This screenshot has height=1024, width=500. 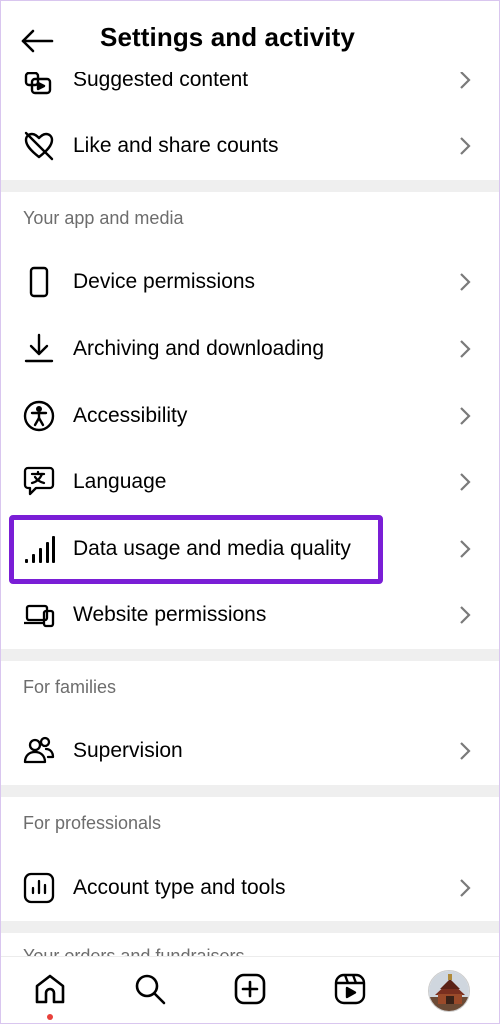 I want to click on row-label: Account type and tools, so click(x=179, y=887).